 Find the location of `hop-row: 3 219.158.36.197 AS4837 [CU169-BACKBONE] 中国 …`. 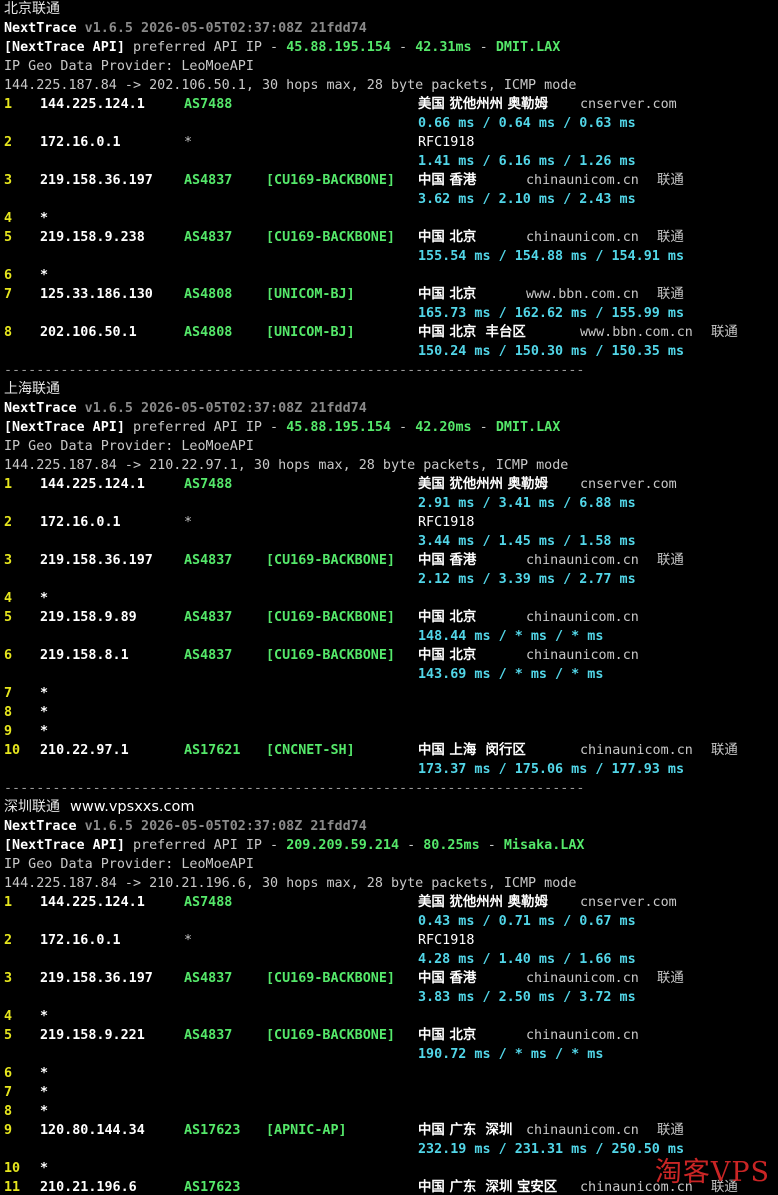

hop-row: 3 219.158.36.197 AS4837 [CU169-BACKBONE] 中国 … is located at coordinates (391, 978).